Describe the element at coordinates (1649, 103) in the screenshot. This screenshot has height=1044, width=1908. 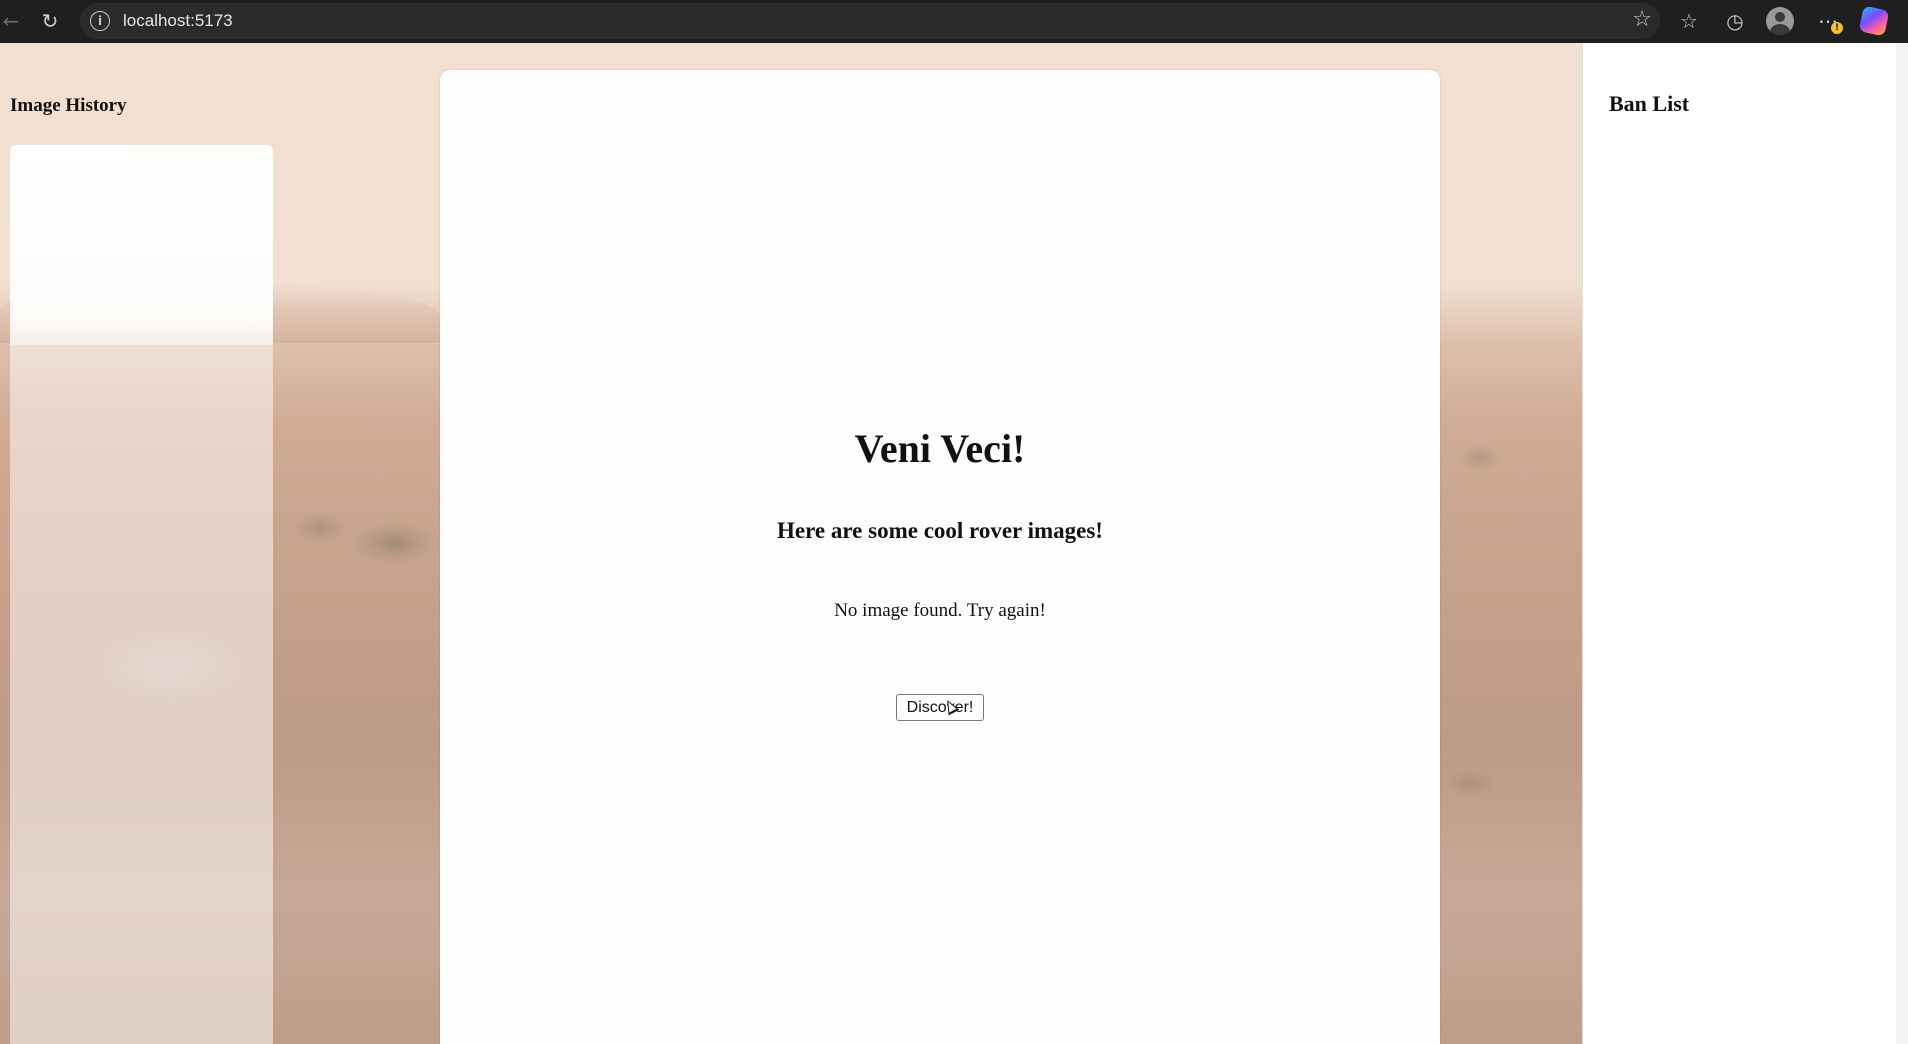
I see `ban-list-title: Ban List` at that location.